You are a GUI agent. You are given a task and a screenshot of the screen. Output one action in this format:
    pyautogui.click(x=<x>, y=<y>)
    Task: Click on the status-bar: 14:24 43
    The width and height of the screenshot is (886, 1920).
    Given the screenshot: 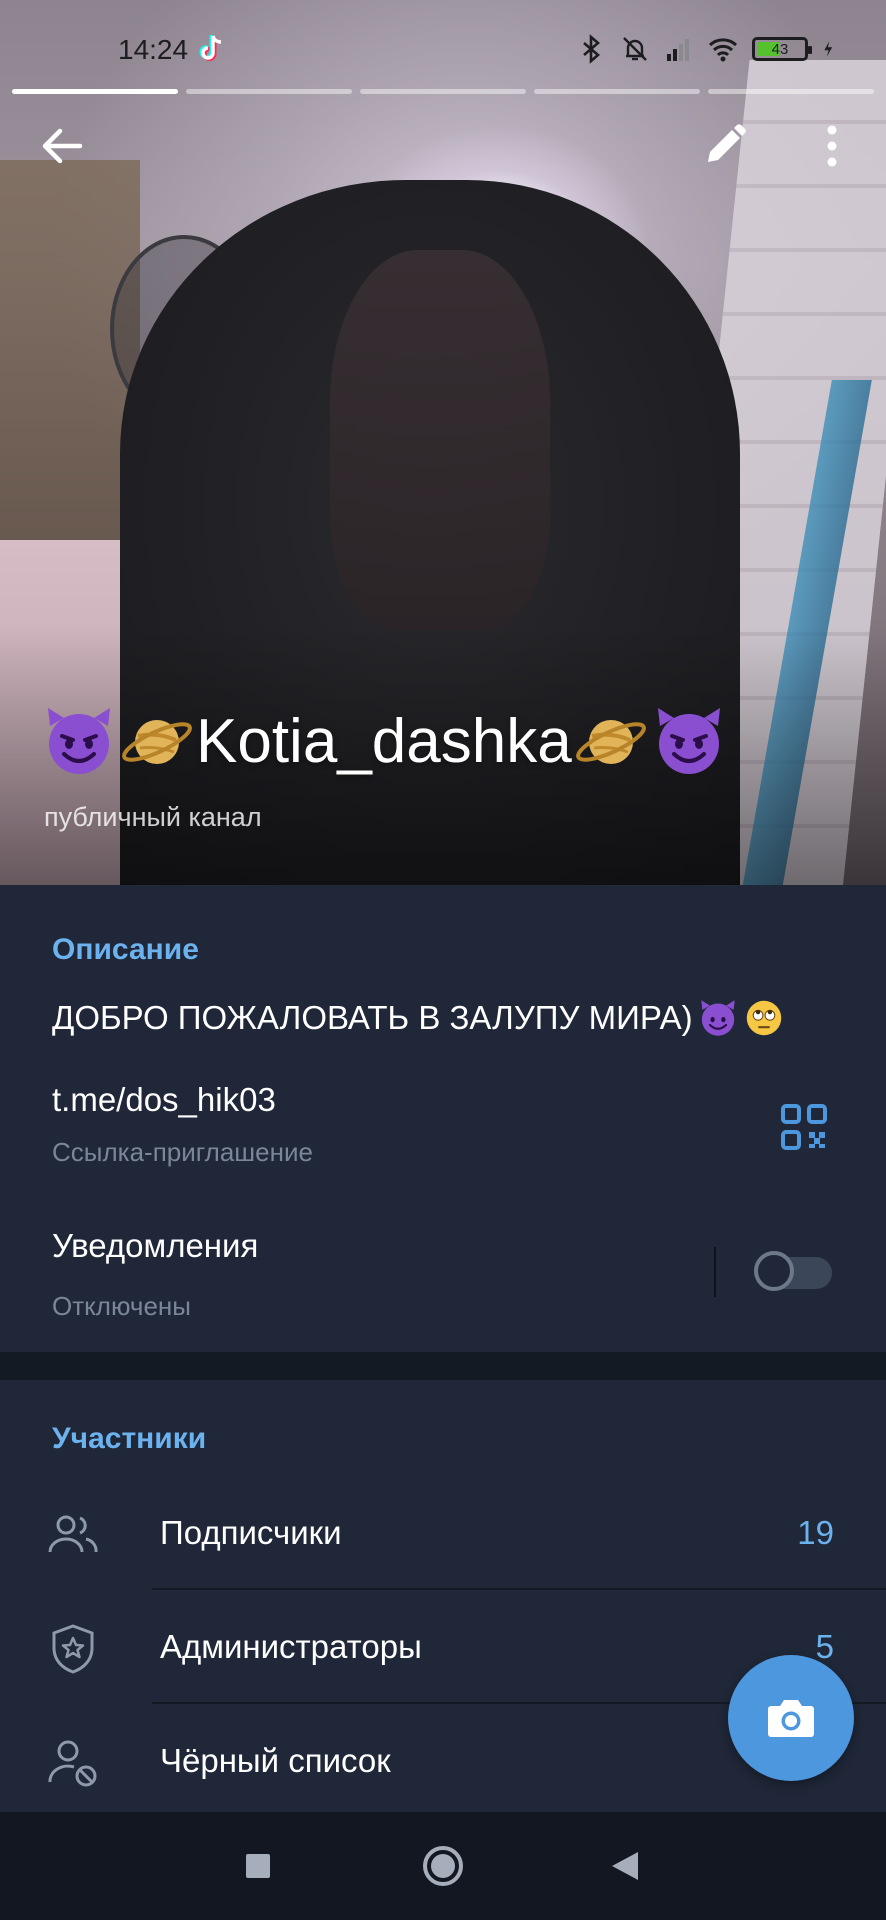 What is the action you would take?
    pyautogui.click(x=443, y=45)
    